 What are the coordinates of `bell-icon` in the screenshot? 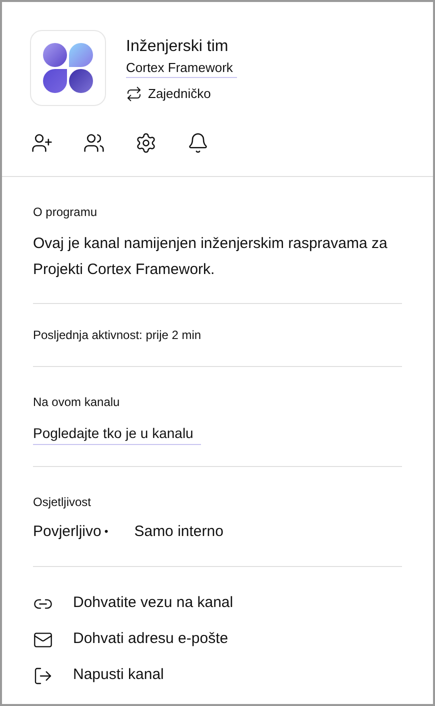 It's located at (198, 143).